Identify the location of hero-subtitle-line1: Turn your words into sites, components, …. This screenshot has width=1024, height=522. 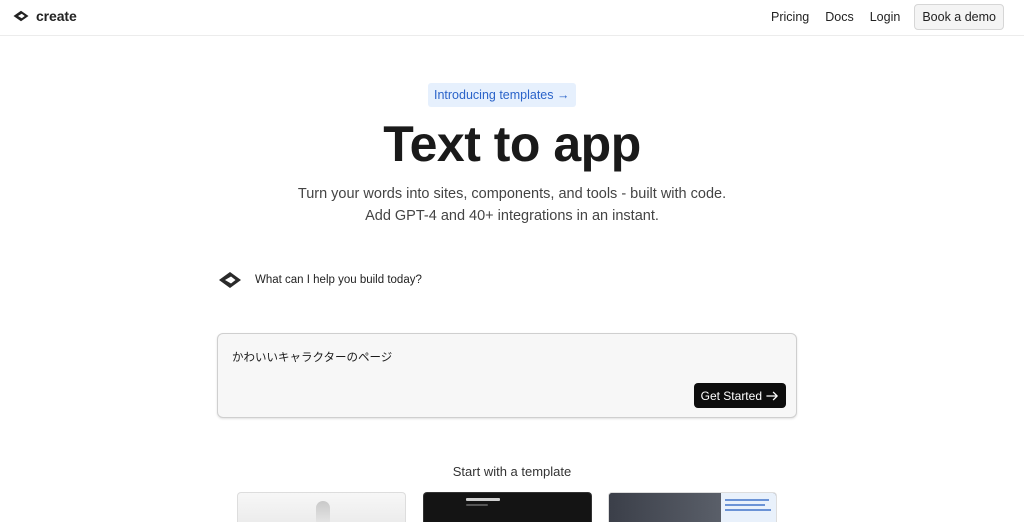
(512, 194).